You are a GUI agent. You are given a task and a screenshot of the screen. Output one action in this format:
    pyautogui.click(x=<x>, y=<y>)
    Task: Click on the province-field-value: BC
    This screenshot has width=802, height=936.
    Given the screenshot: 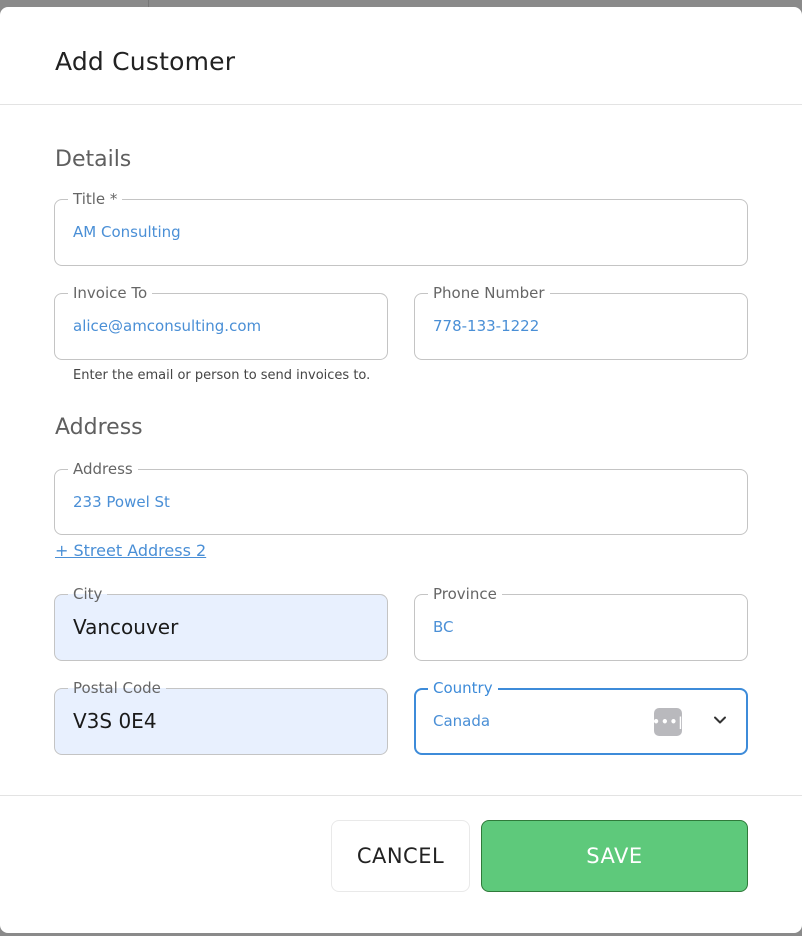 What is the action you would take?
    pyautogui.click(x=443, y=627)
    